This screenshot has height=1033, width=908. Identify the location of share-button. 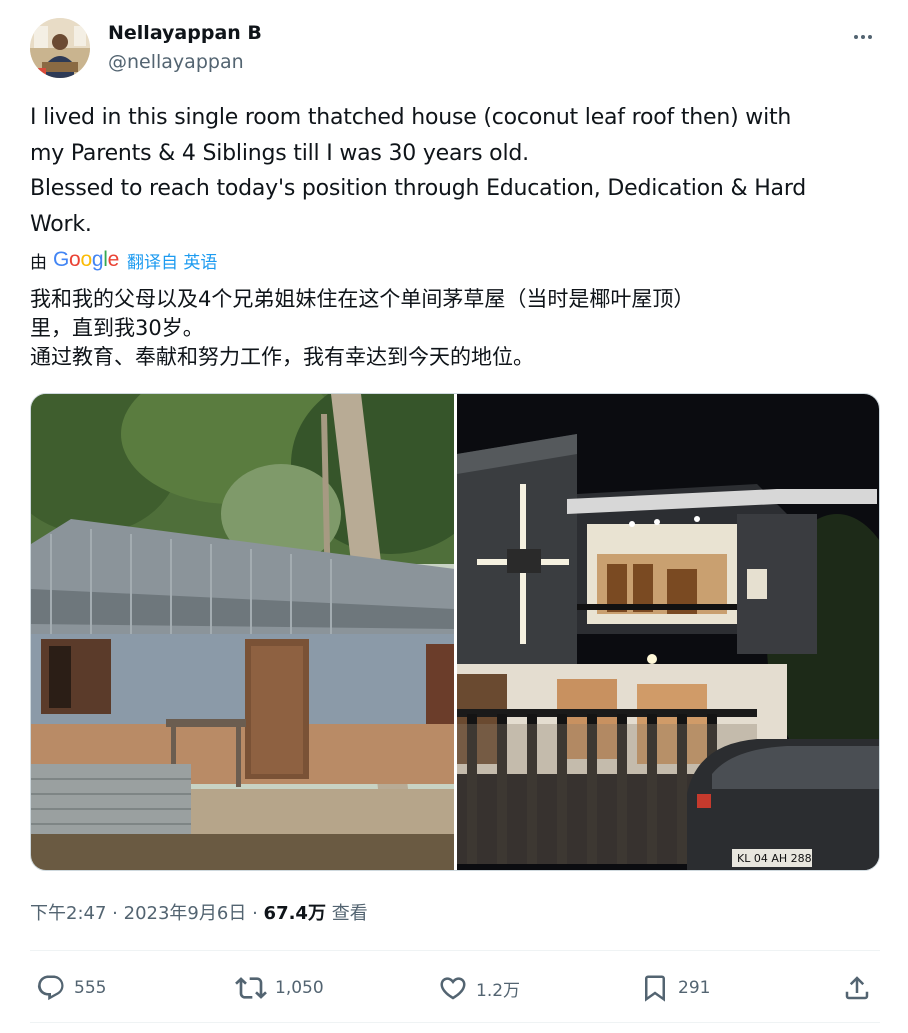
(857, 988).